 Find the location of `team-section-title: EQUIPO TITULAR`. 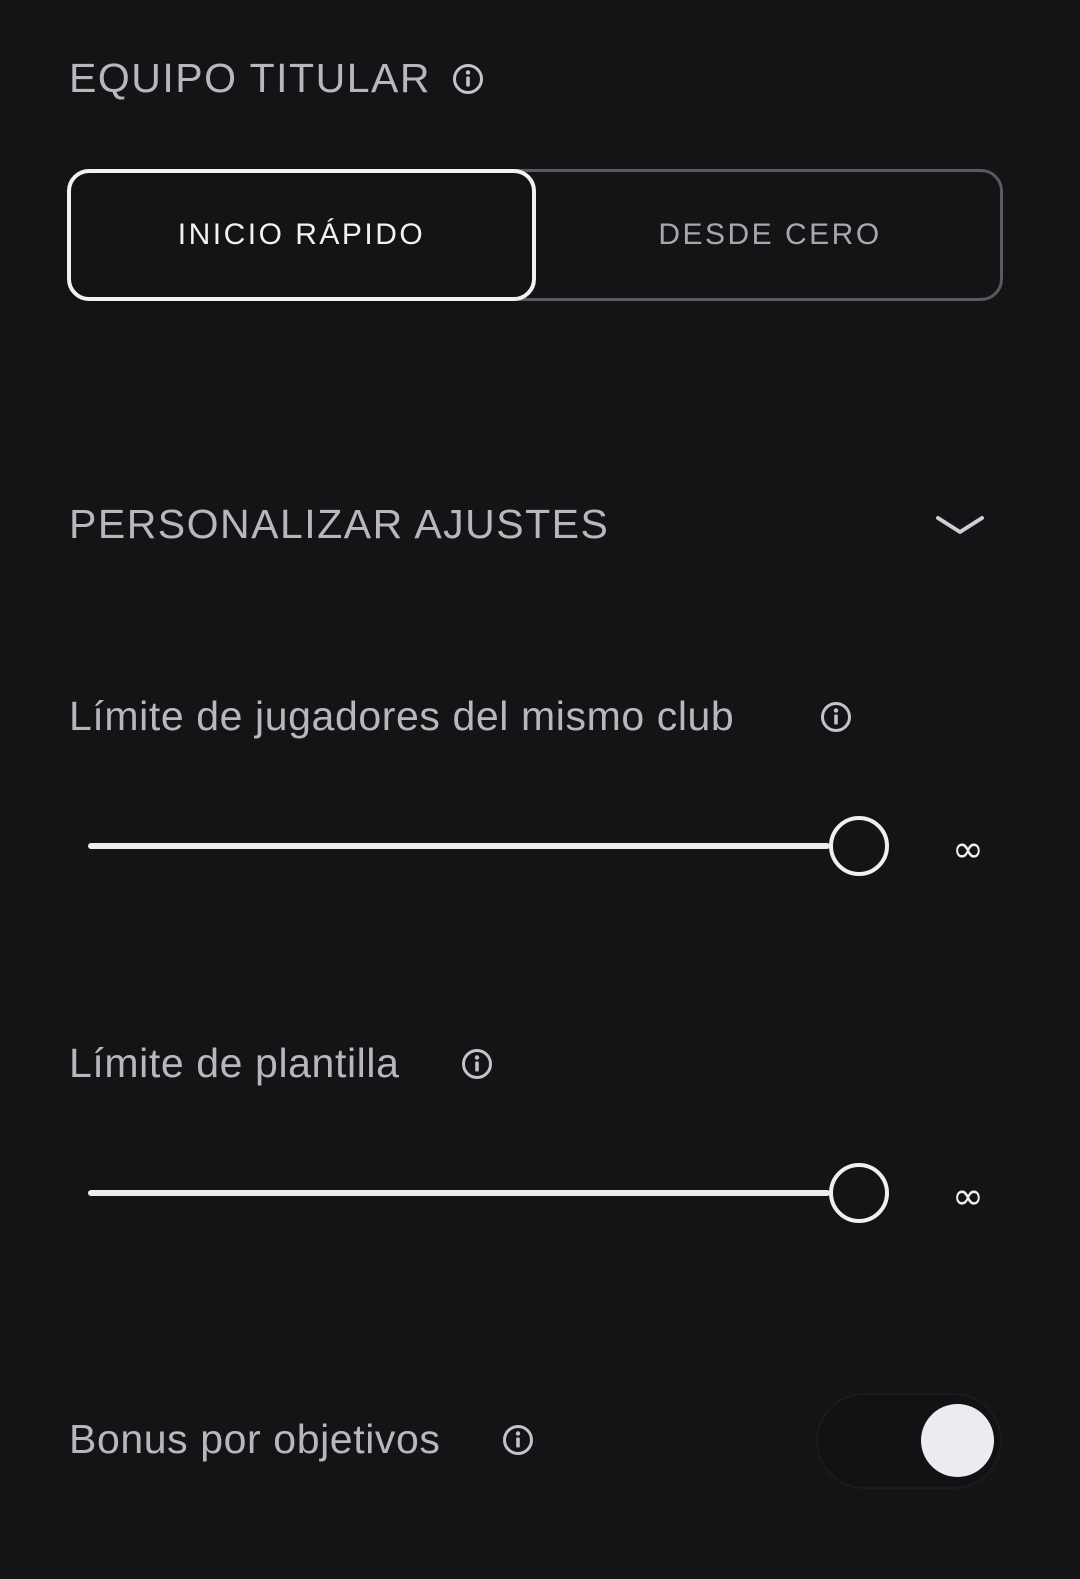

team-section-title: EQUIPO TITULAR is located at coordinates (250, 78).